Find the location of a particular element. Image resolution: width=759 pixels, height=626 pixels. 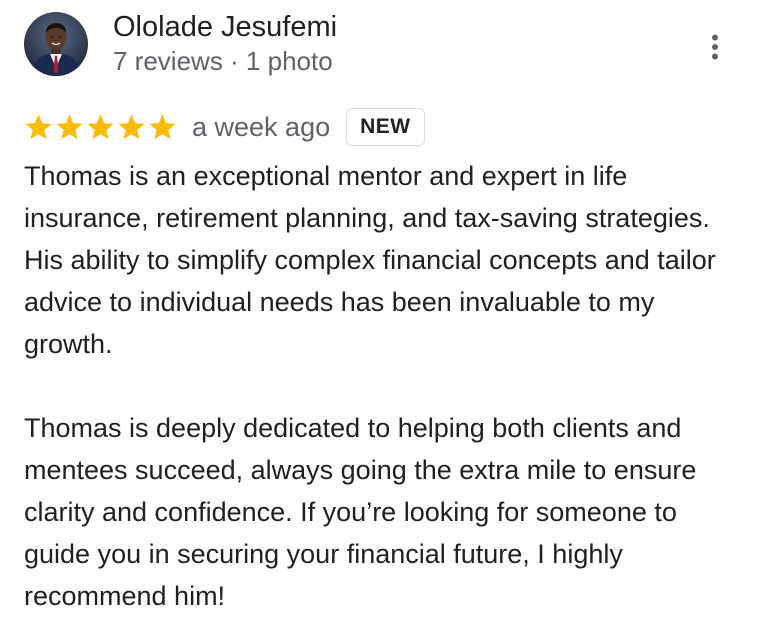

more-vert-icon is located at coordinates (715, 47).